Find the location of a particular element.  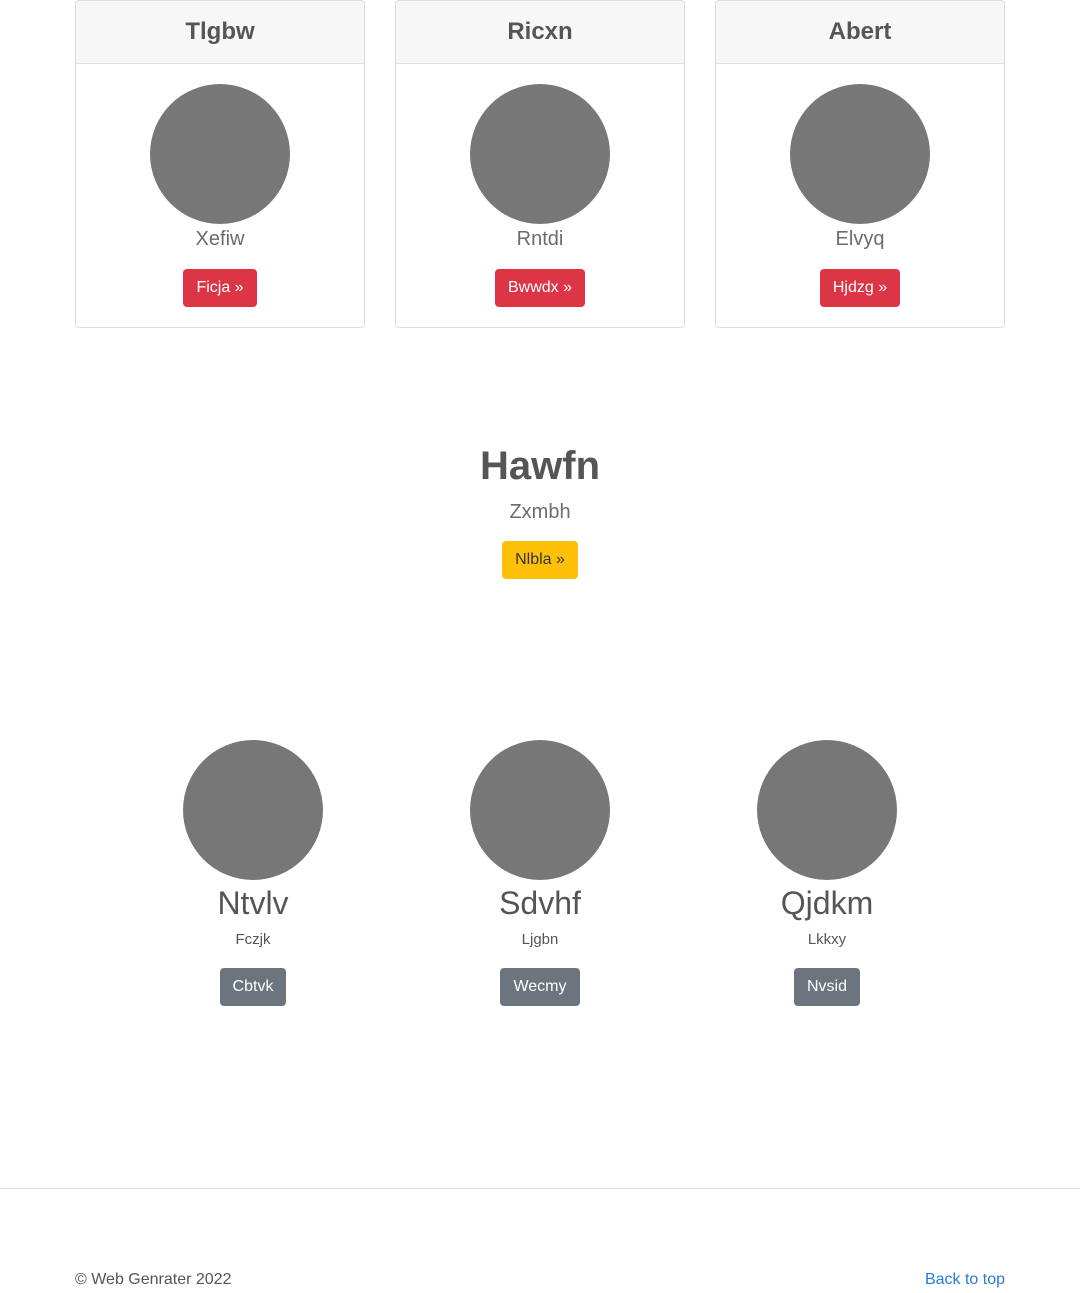

card-body: Xefiw Ficja » is located at coordinates (220, 195).